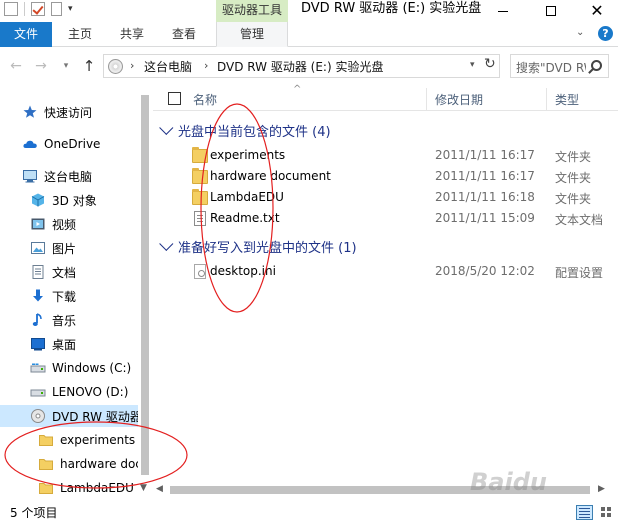 This screenshot has height=525, width=618. I want to click on nav-item-lambdaedu: LambdaEDU, so click(69, 488).